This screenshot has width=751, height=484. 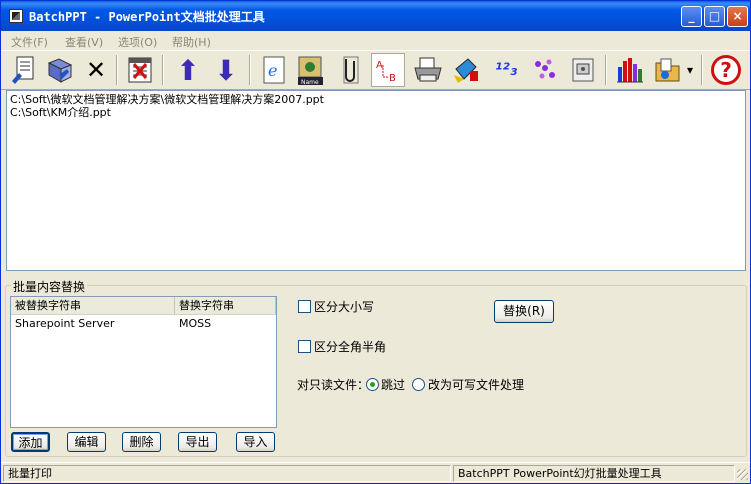 I want to click on chart-icon, so click(x=630, y=70).